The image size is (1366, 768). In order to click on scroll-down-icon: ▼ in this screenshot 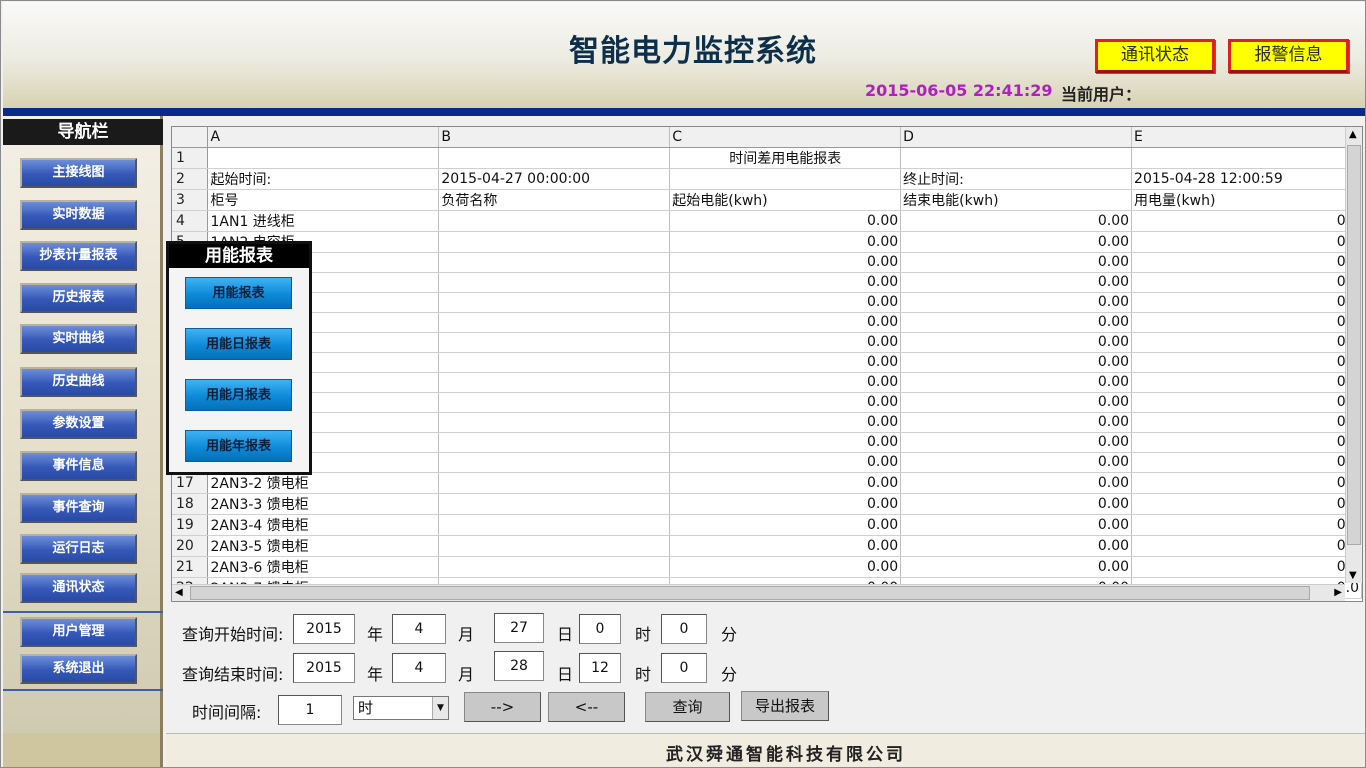, I will do `click(1353, 575)`.